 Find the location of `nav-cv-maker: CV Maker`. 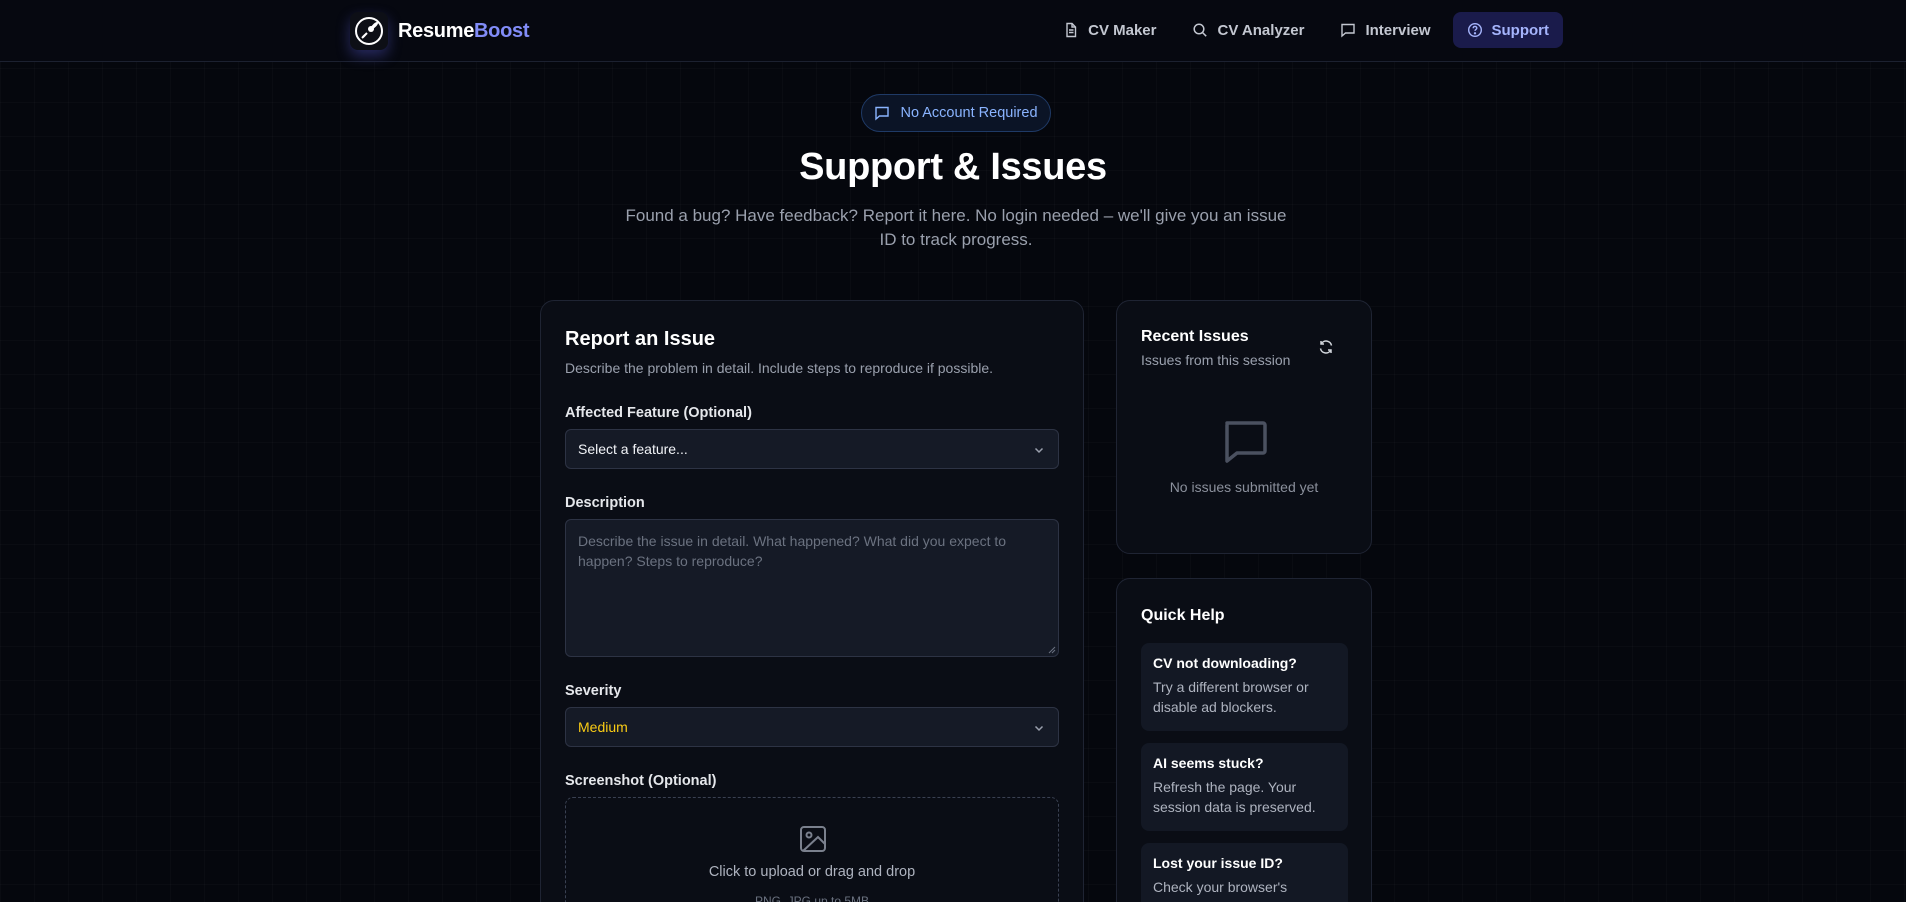

nav-cv-maker: CV Maker is located at coordinates (1109, 30).